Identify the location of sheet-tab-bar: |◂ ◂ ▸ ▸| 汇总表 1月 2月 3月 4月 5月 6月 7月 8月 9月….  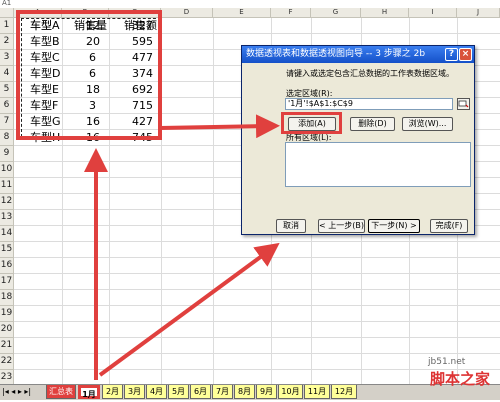
(250, 392).